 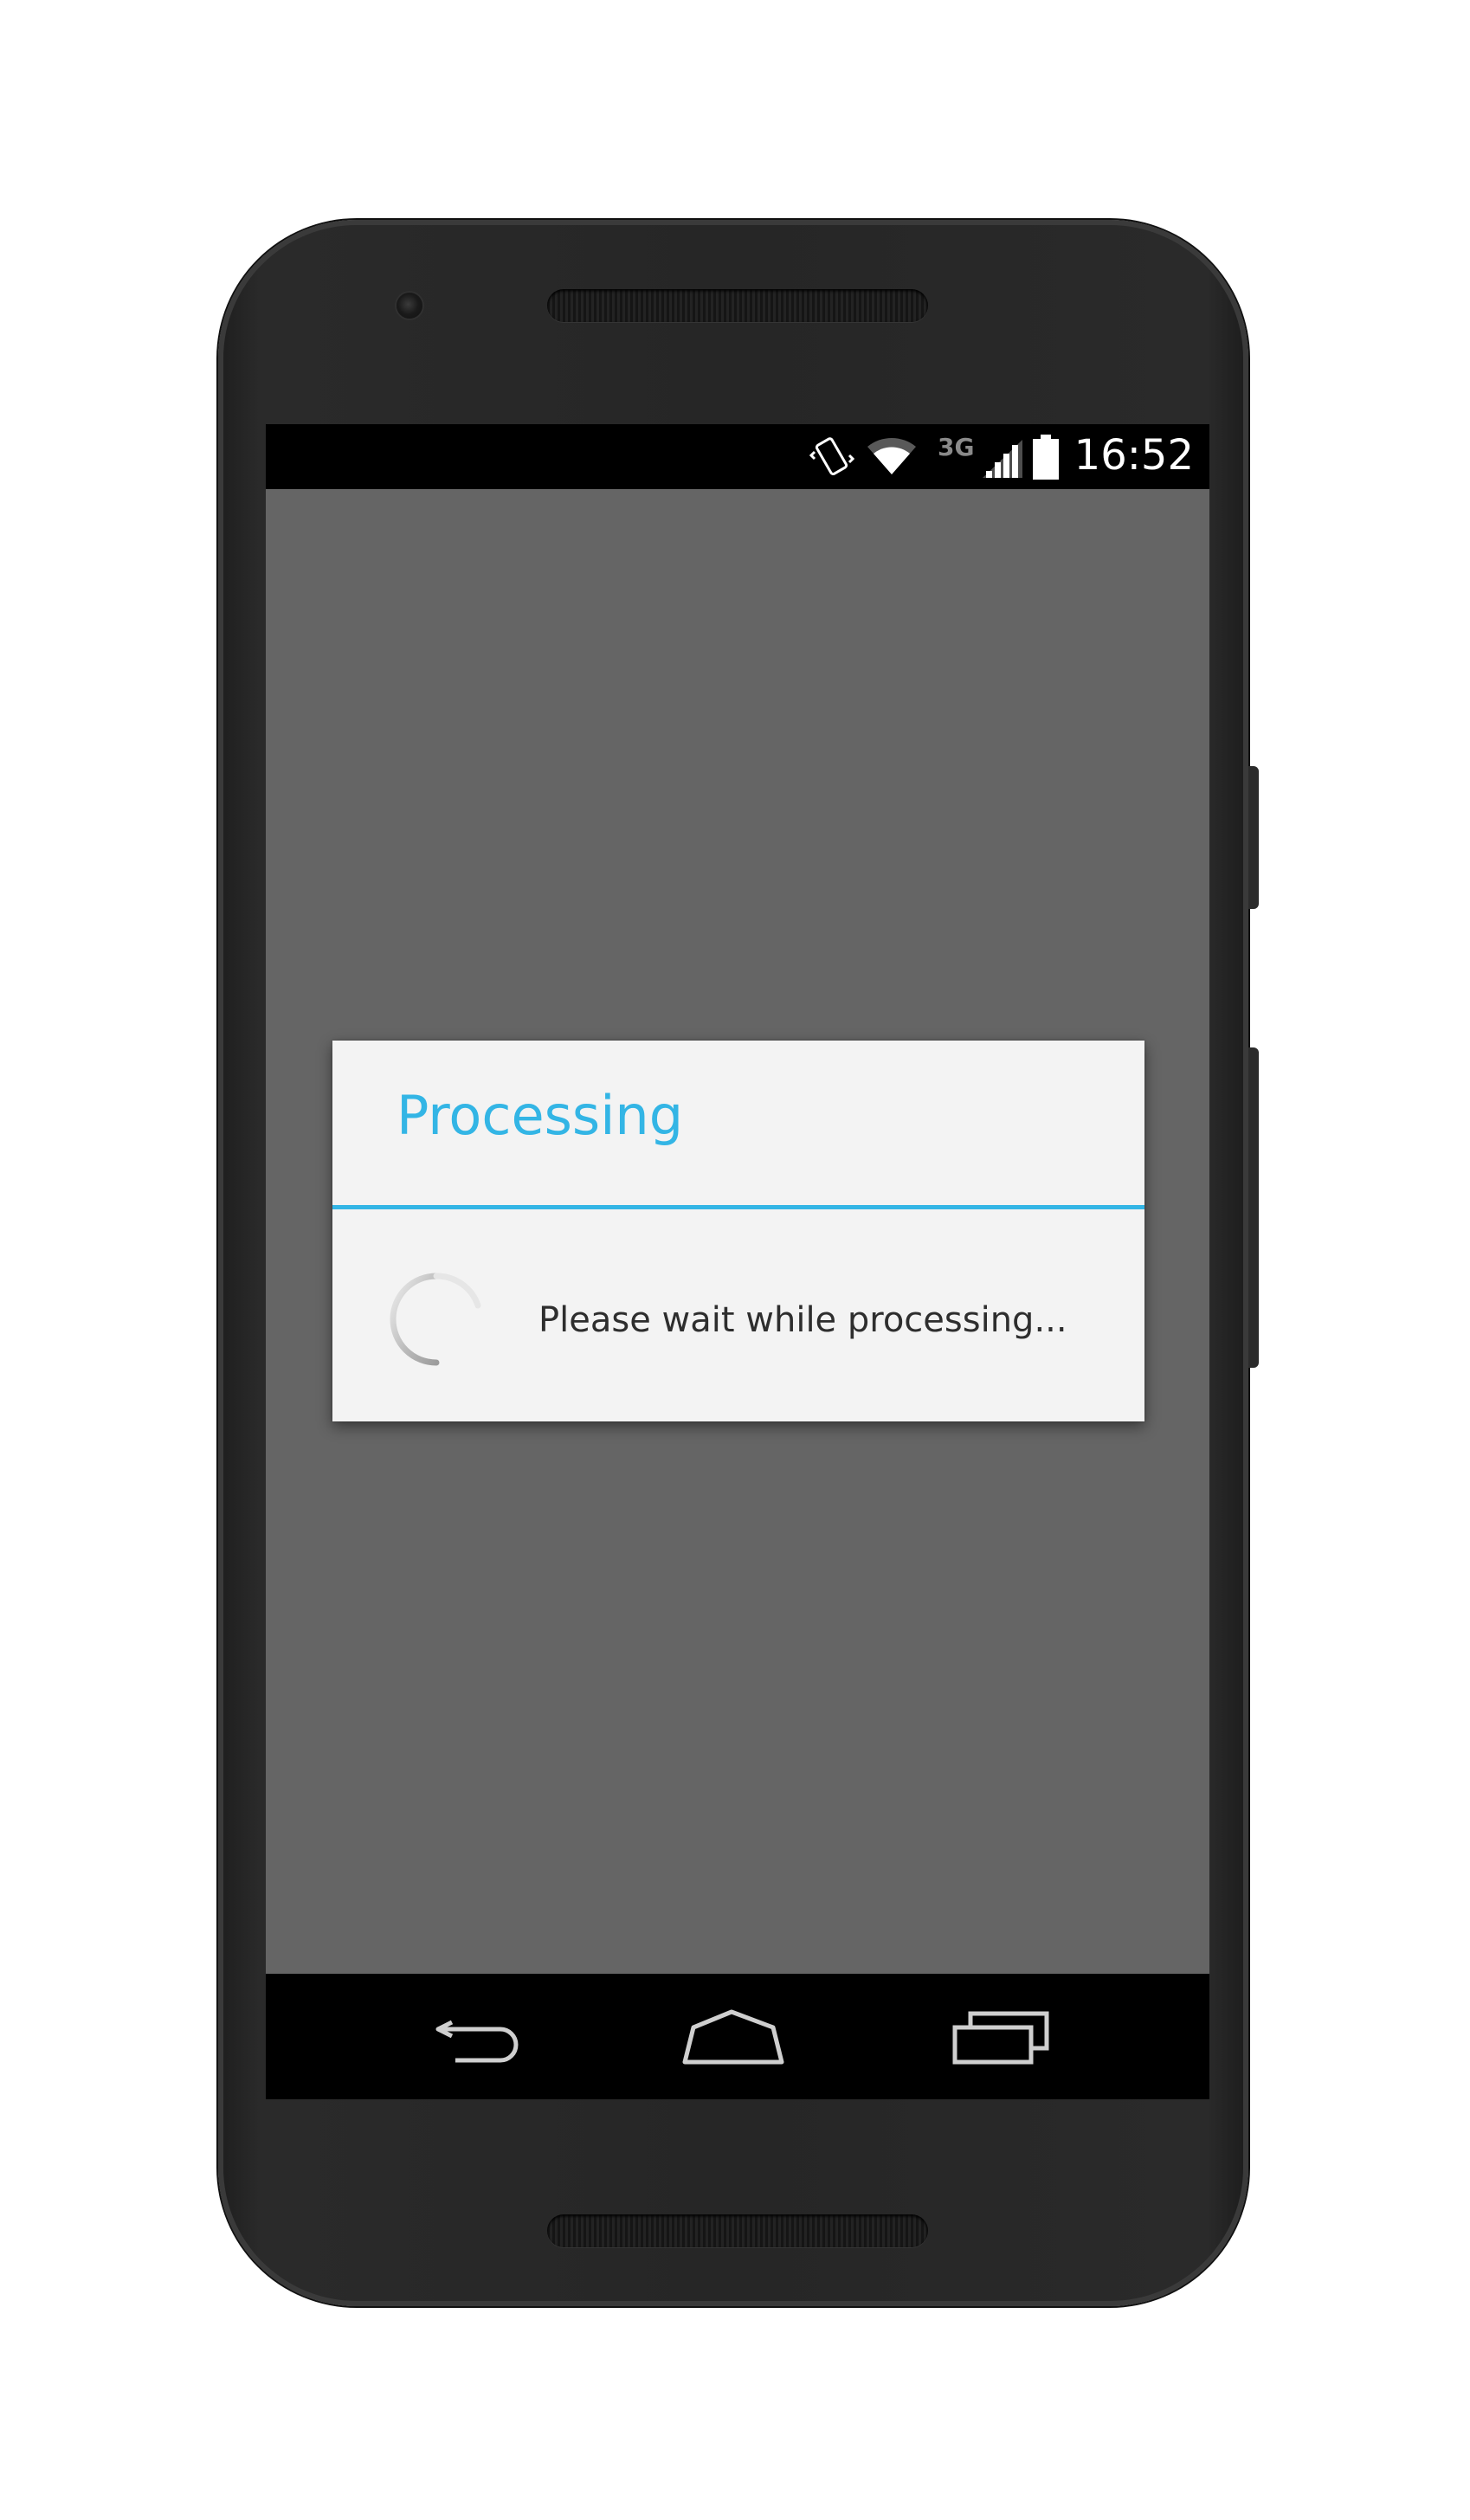 I want to click on loading-spinner-icon, so click(x=436, y=1319).